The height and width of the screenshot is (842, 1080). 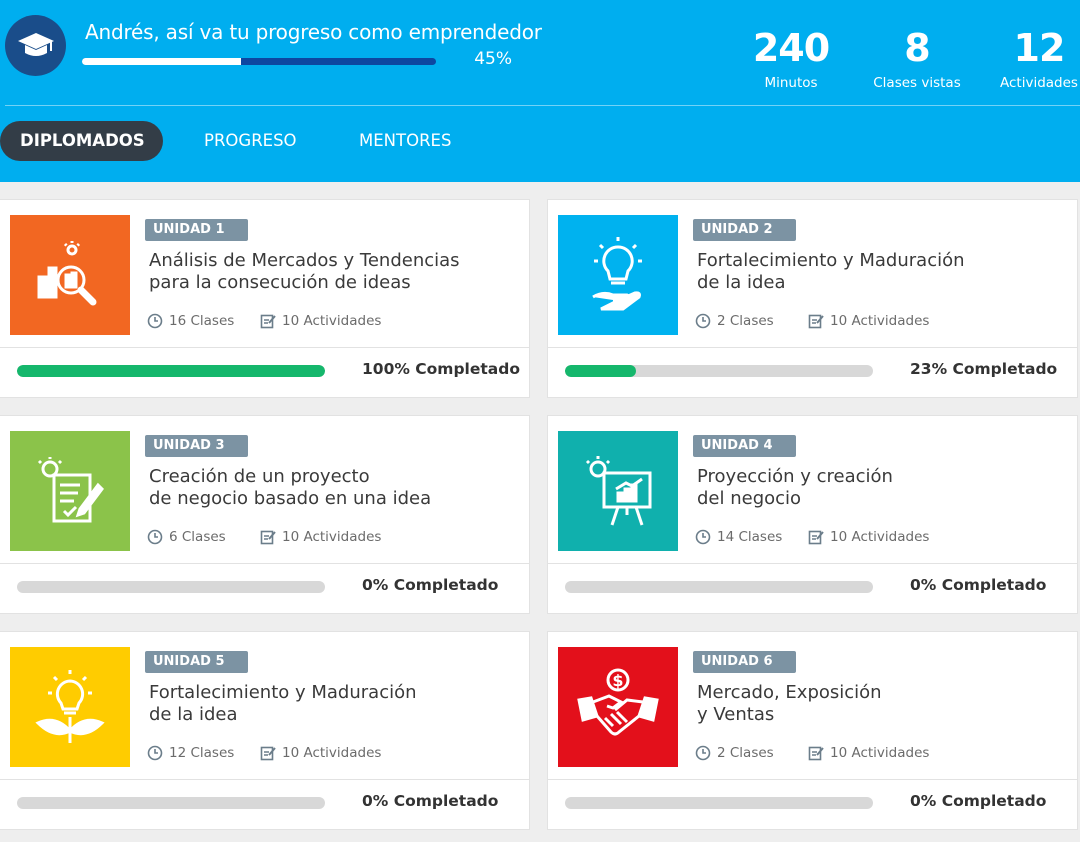 What do you see at coordinates (35, 45) in the screenshot?
I see `graduation-cap-icon` at bounding box center [35, 45].